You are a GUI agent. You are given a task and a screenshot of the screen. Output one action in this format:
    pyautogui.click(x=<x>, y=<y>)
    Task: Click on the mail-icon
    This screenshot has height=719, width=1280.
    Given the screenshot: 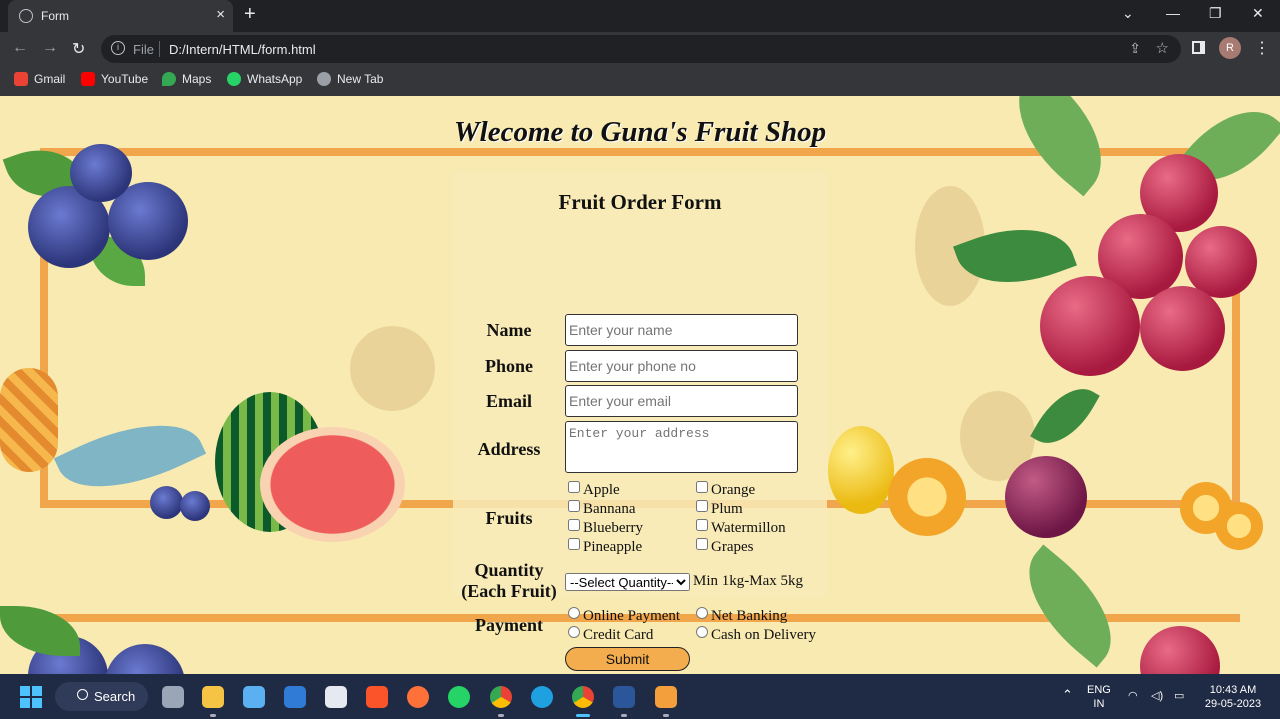 What is the action you would take?
    pyautogui.click(x=295, y=697)
    